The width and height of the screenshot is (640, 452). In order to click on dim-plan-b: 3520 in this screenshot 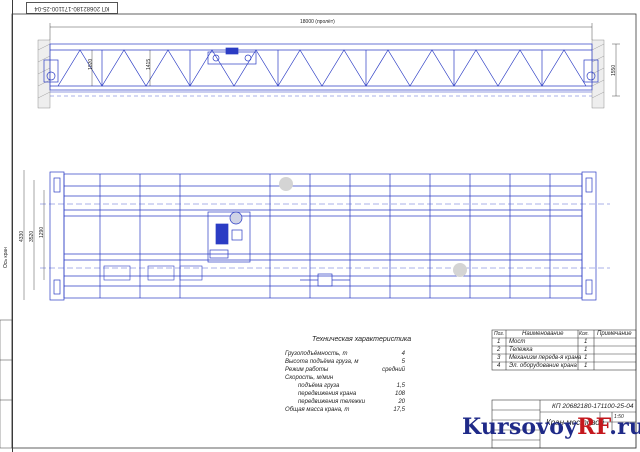, I will do `click(32, 236)`.